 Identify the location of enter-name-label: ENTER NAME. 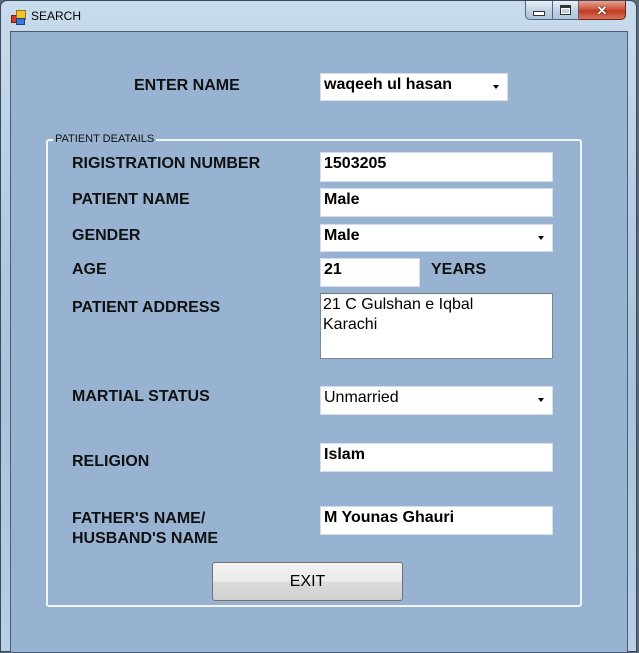
(187, 85).